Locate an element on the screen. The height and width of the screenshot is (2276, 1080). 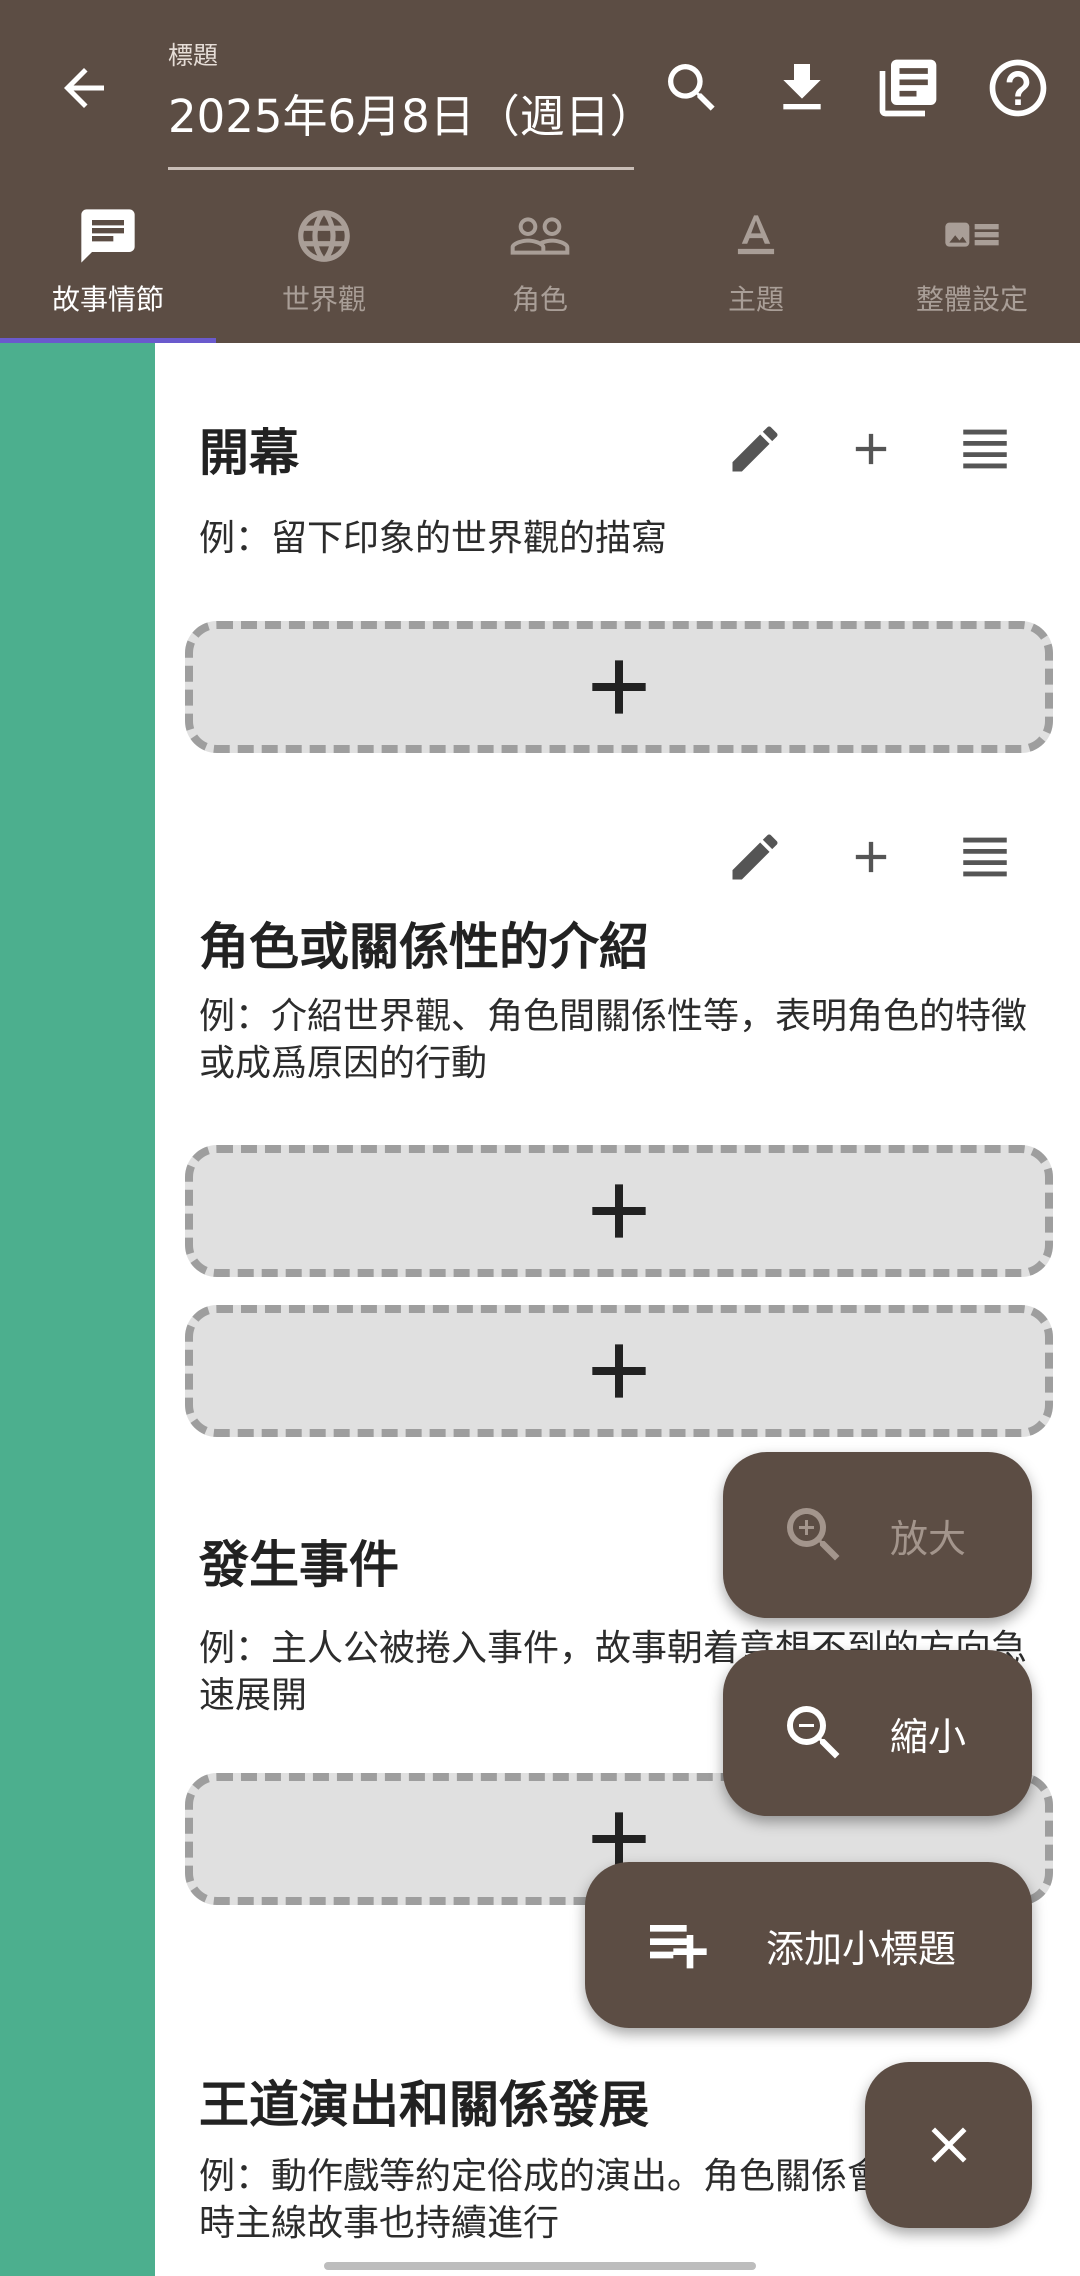
tab-bar: 故事情節 世界觀 角色 主題 整體設定 is located at coordinates (540, 266).